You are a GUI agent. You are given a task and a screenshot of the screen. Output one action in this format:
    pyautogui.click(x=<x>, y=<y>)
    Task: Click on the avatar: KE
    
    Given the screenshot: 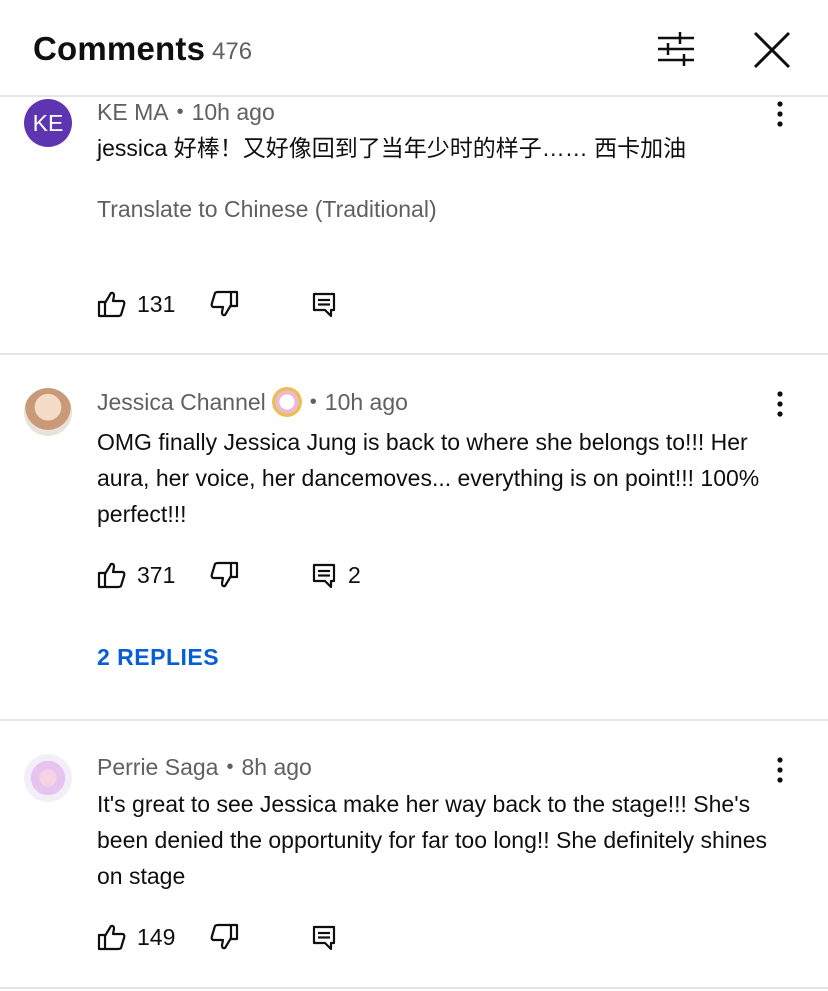 What is the action you would take?
    pyautogui.click(x=48, y=123)
    